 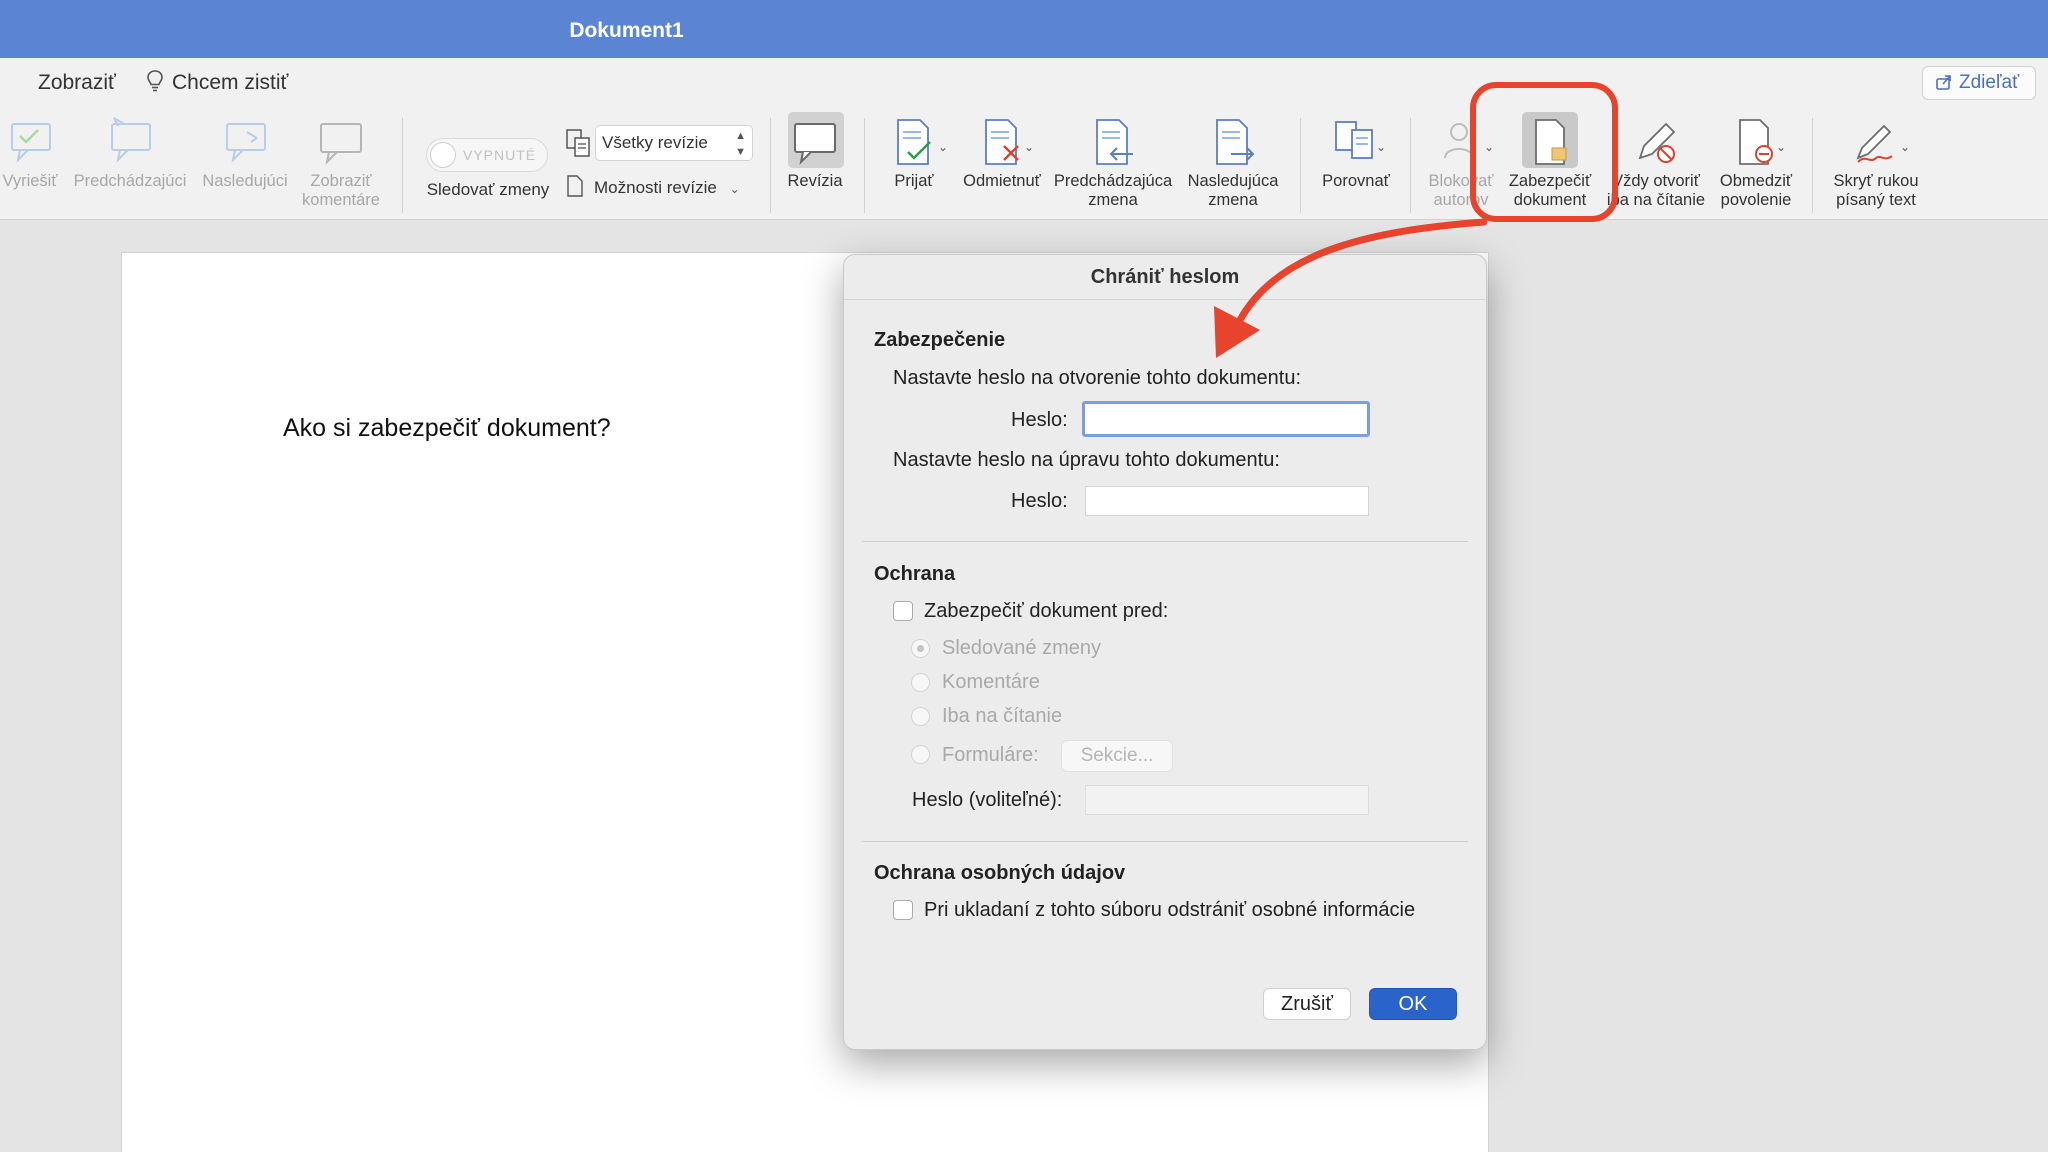 What do you see at coordinates (341, 190) in the screenshot?
I see `show-comments-label: Zobraziť komentáre` at bounding box center [341, 190].